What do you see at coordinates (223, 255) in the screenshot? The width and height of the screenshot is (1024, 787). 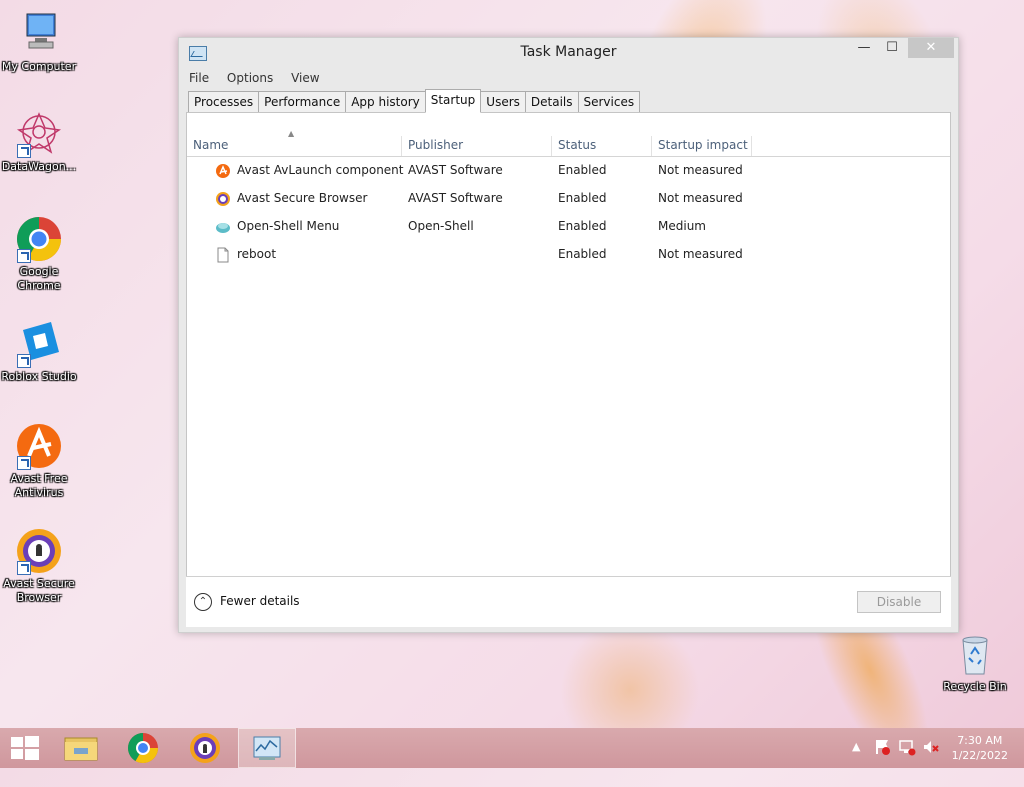 I see `file-icon` at bounding box center [223, 255].